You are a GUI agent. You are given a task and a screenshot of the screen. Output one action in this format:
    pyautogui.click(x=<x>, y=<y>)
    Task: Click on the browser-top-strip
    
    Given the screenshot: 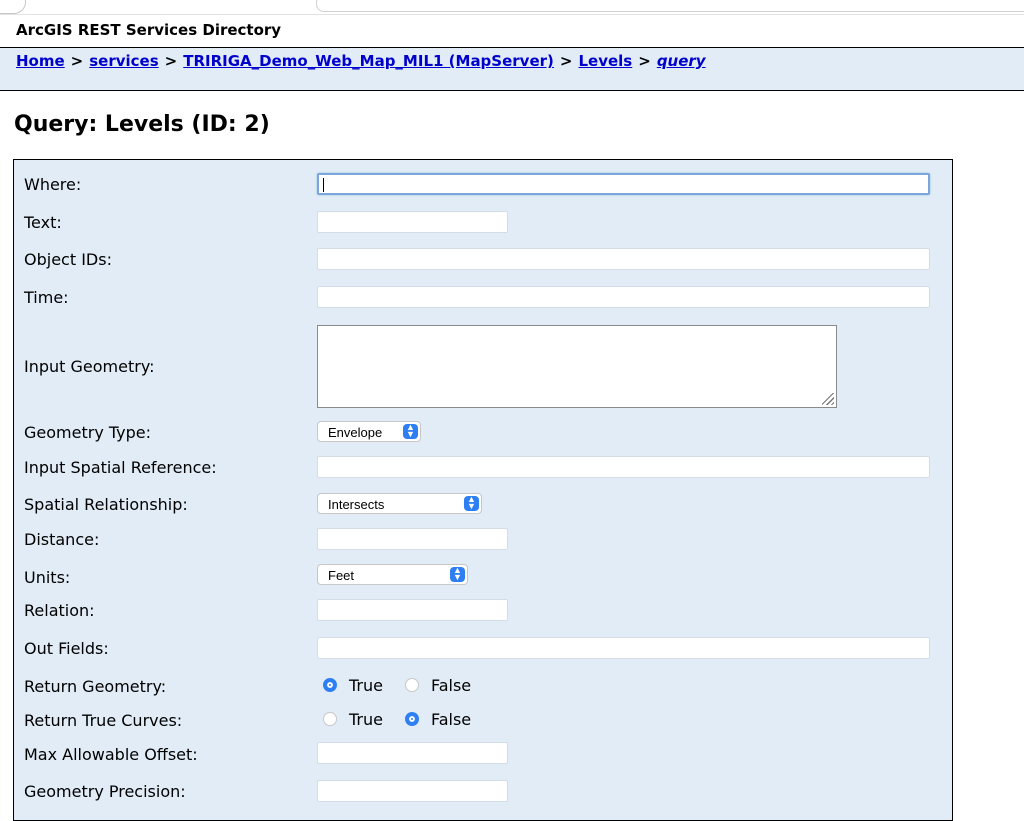 What is the action you would take?
    pyautogui.click(x=512, y=7)
    